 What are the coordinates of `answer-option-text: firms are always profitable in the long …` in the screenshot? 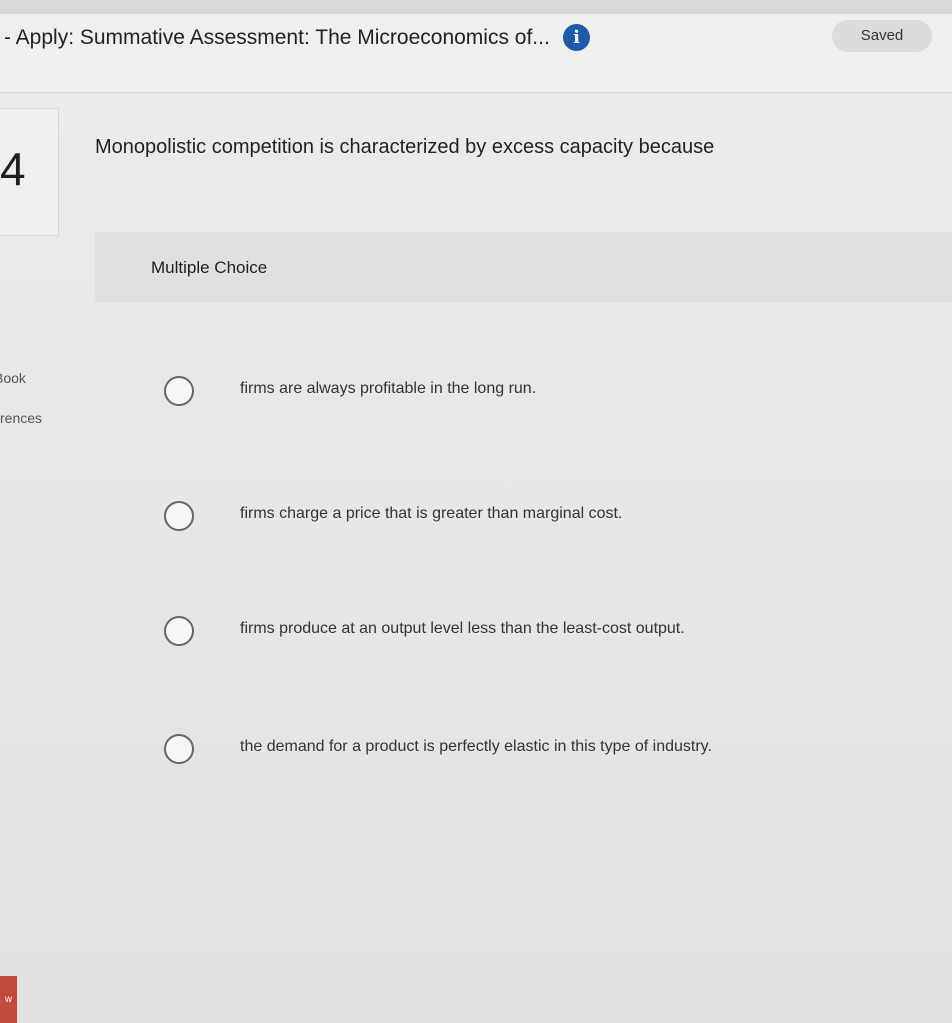 It's located at (388, 388).